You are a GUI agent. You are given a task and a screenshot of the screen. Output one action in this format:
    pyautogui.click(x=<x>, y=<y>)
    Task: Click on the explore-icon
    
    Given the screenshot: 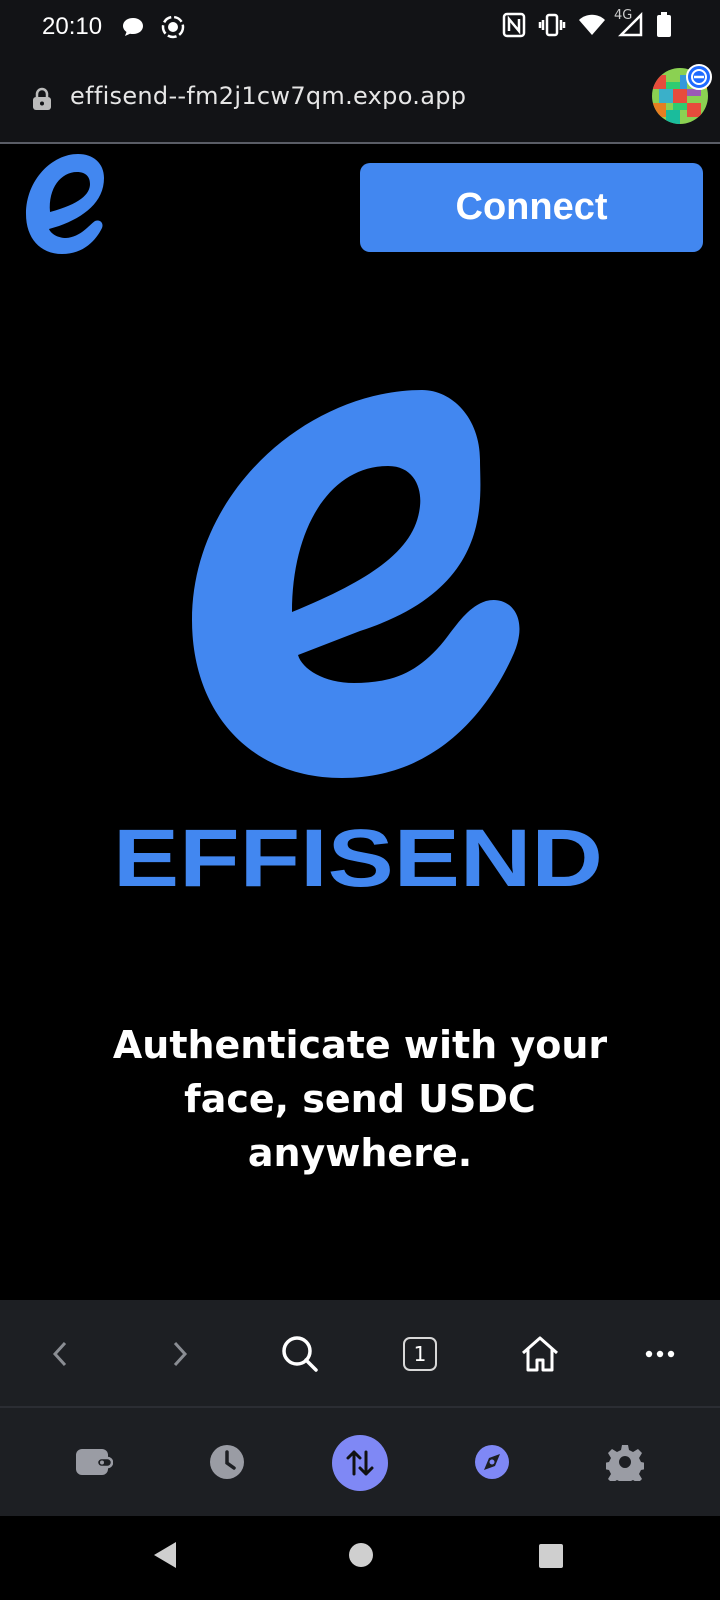 What is the action you would take?
    pyautogui.click(x=492, y=1462)
    